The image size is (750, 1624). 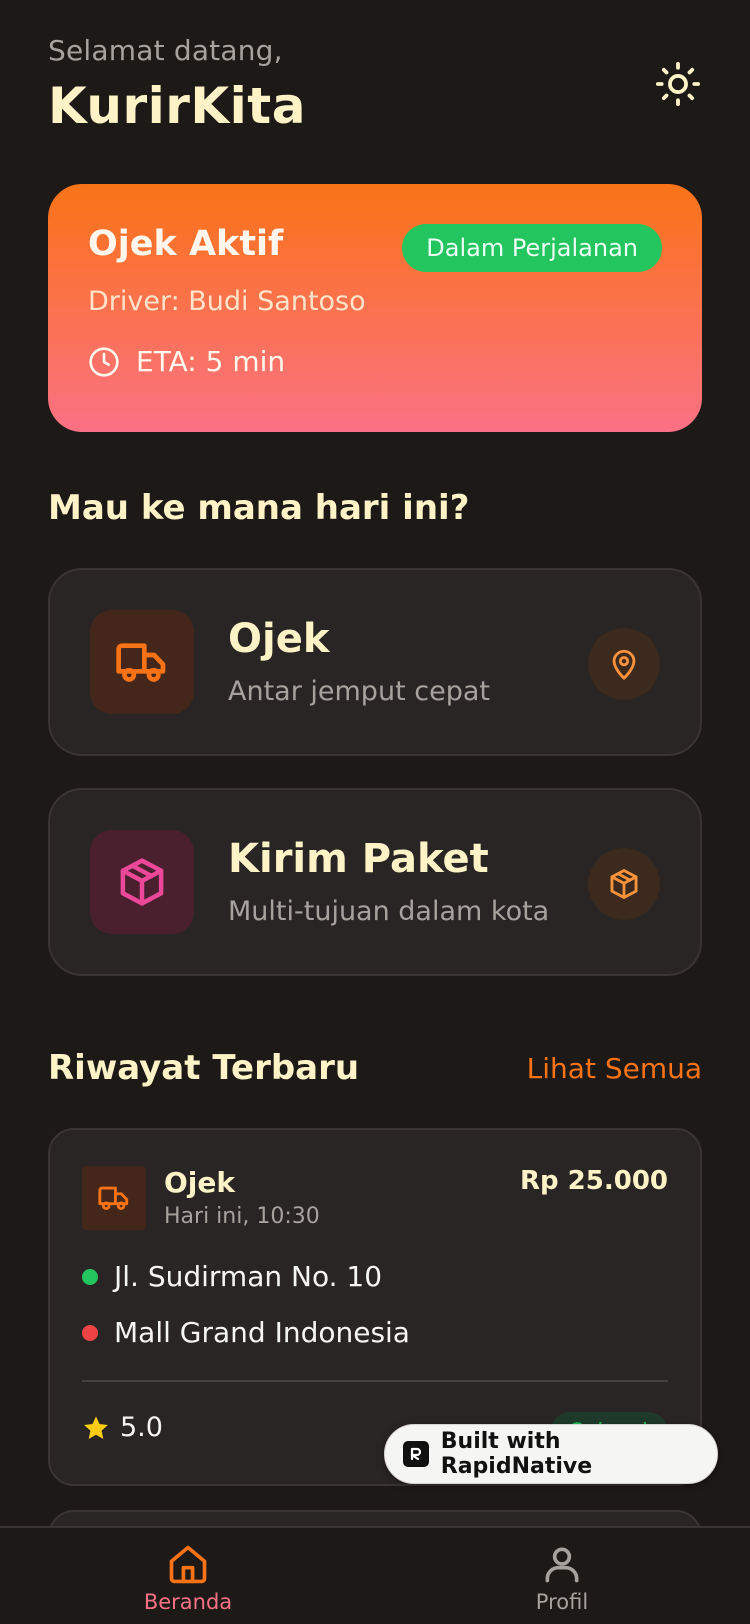 I want to click on nav-item-profil: Profil, so click(x=562, y=1578).